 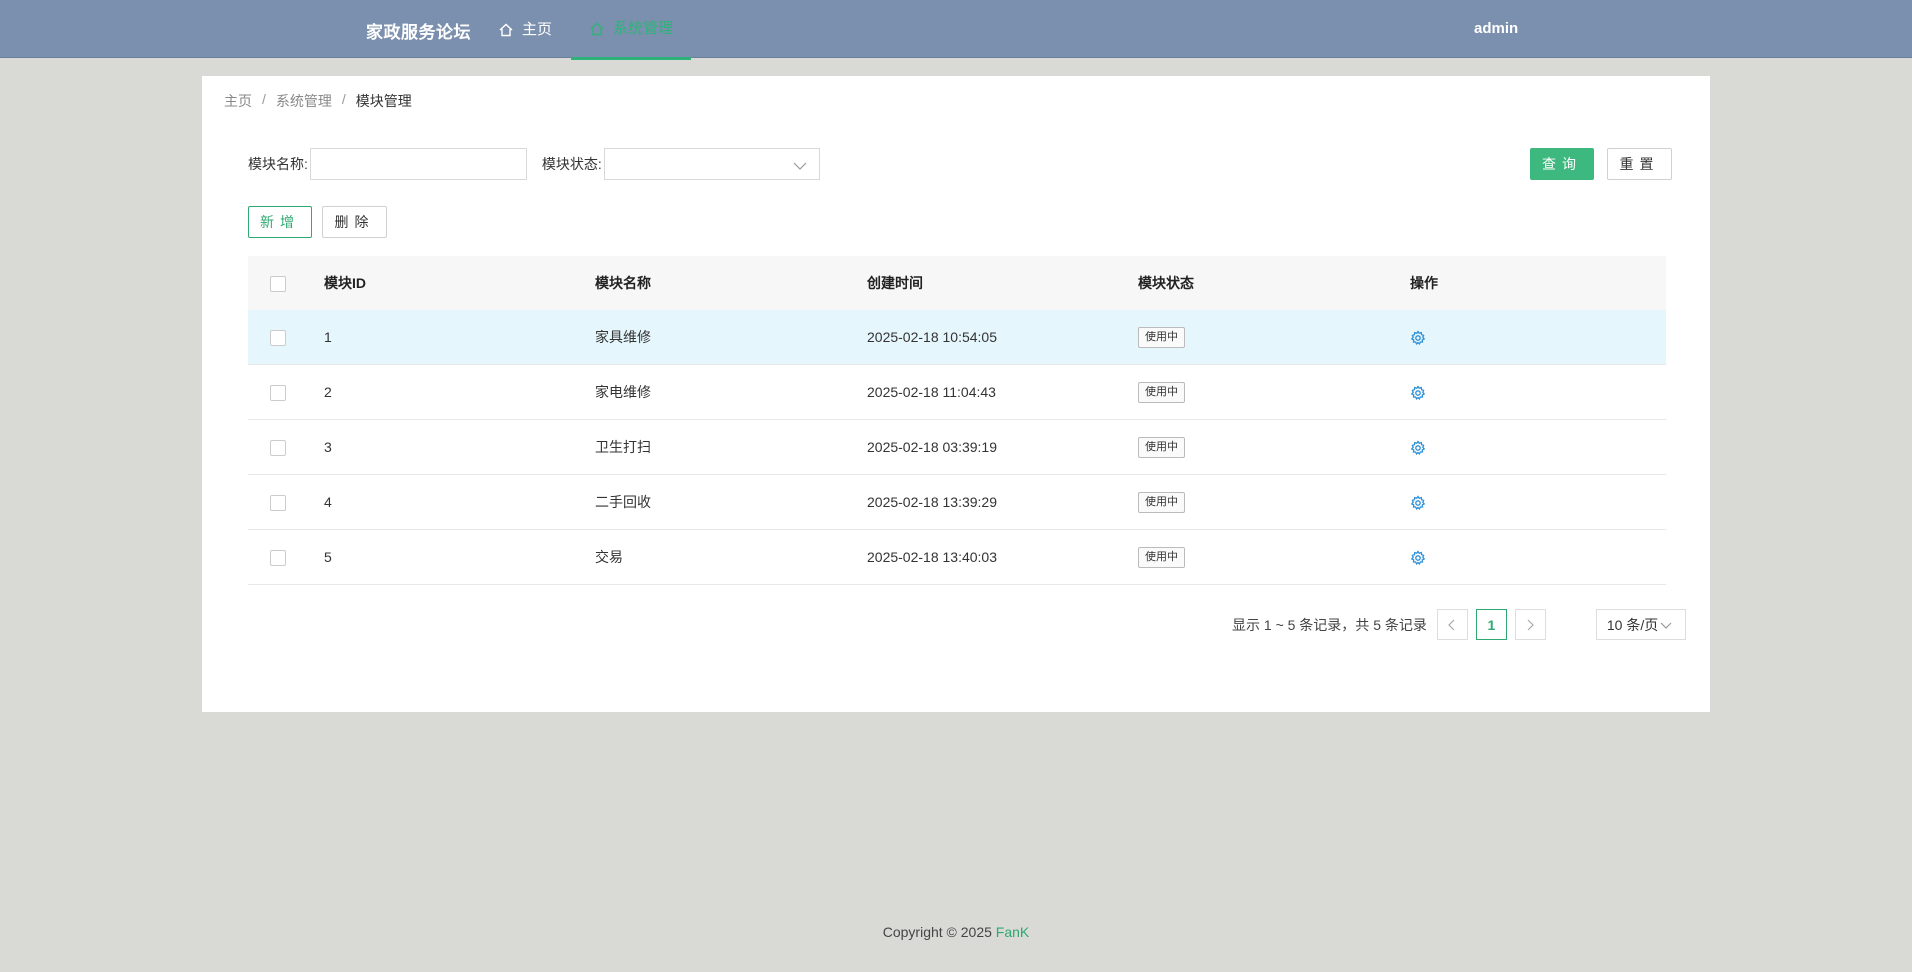 What do you see at coordinates (623, 337) in the screenshot?
I see `cell-name: 家具维修` at bounding box center [623, 337].